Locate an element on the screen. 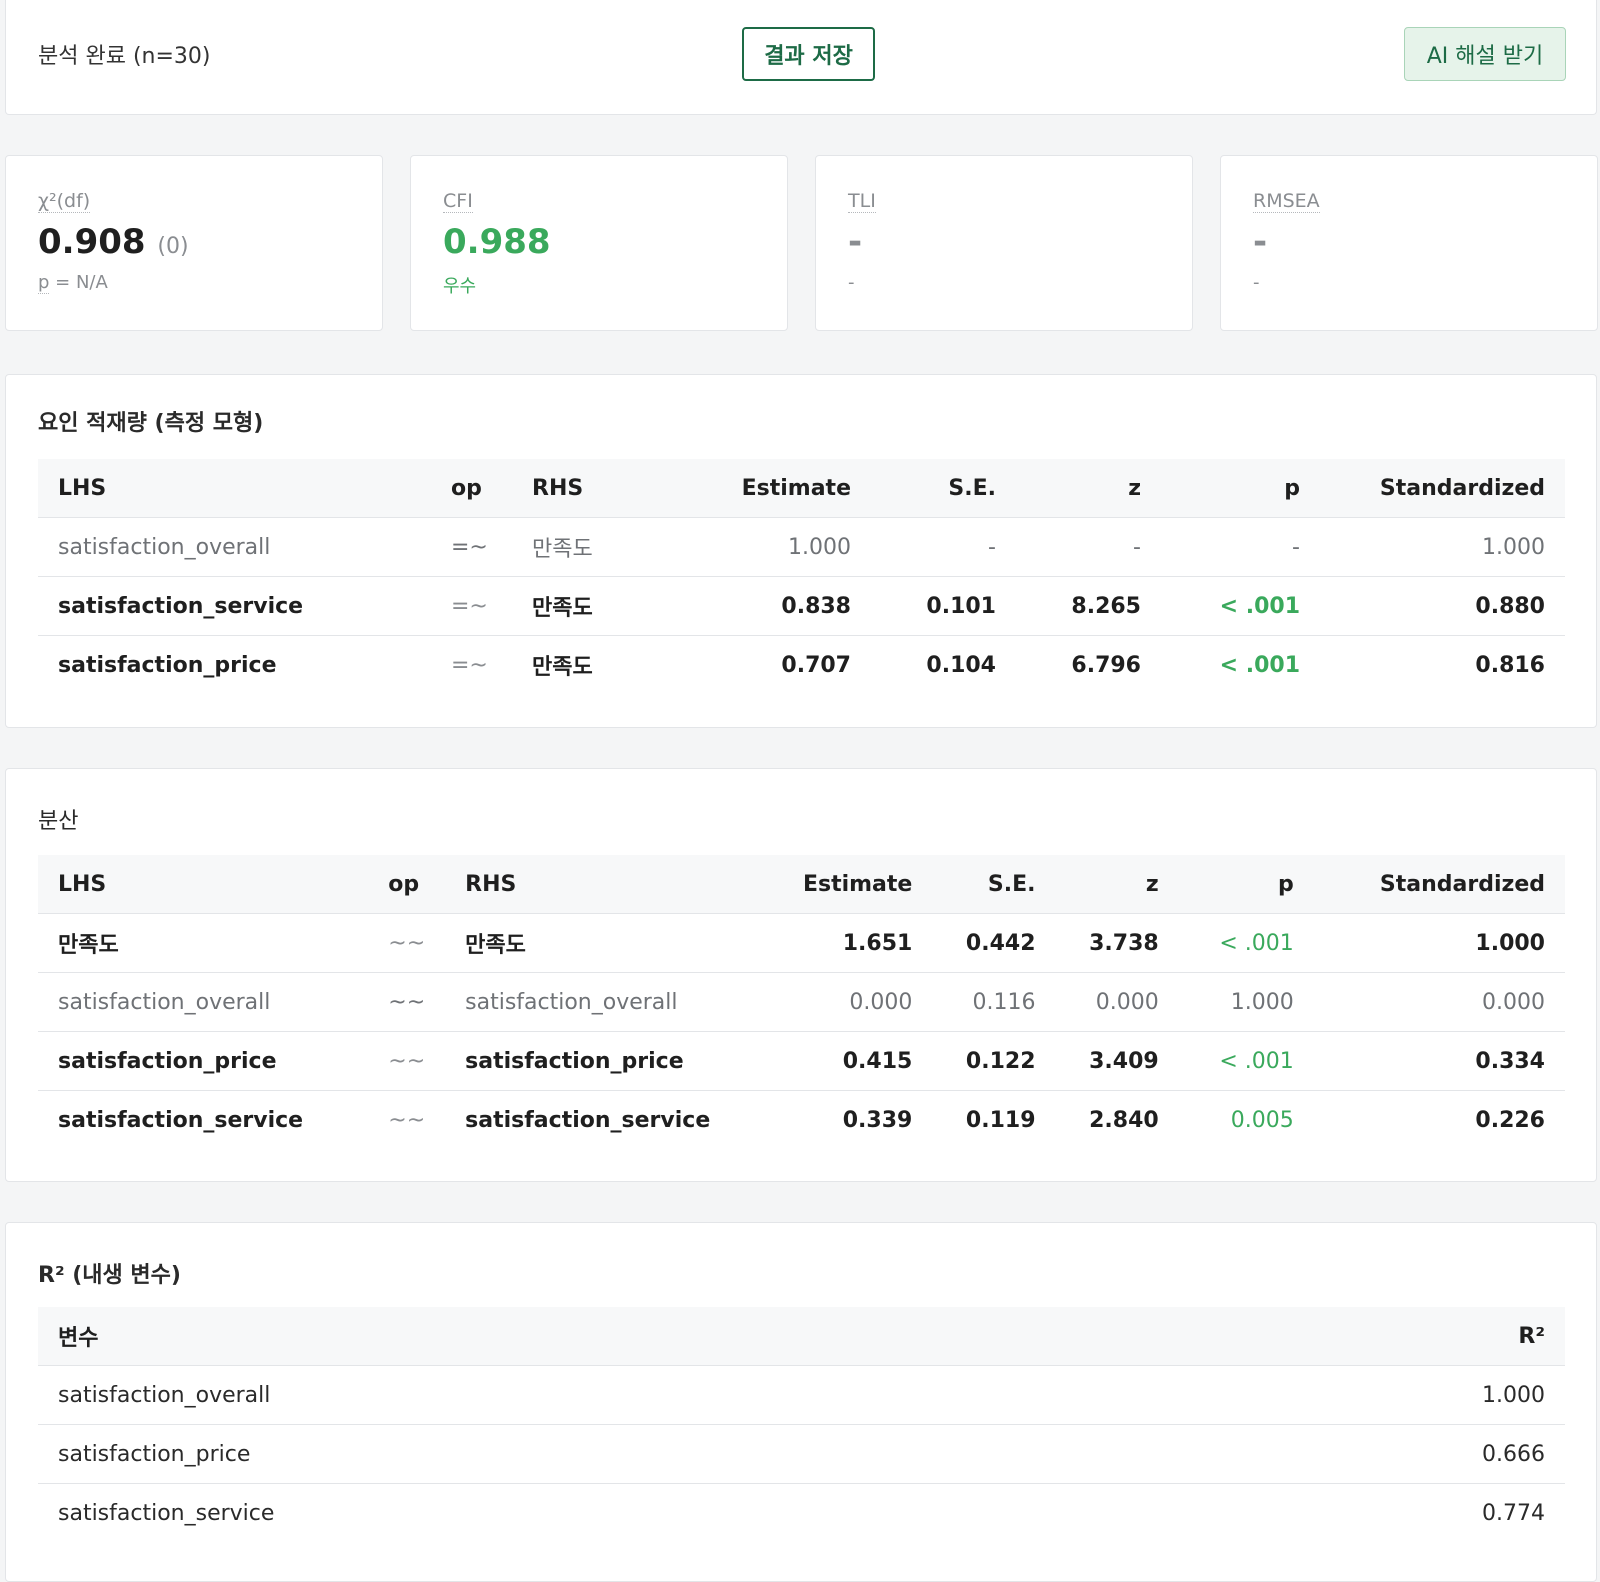  table-row: satisfaction_overall 1.000 is located at coordinates (801, 1395).